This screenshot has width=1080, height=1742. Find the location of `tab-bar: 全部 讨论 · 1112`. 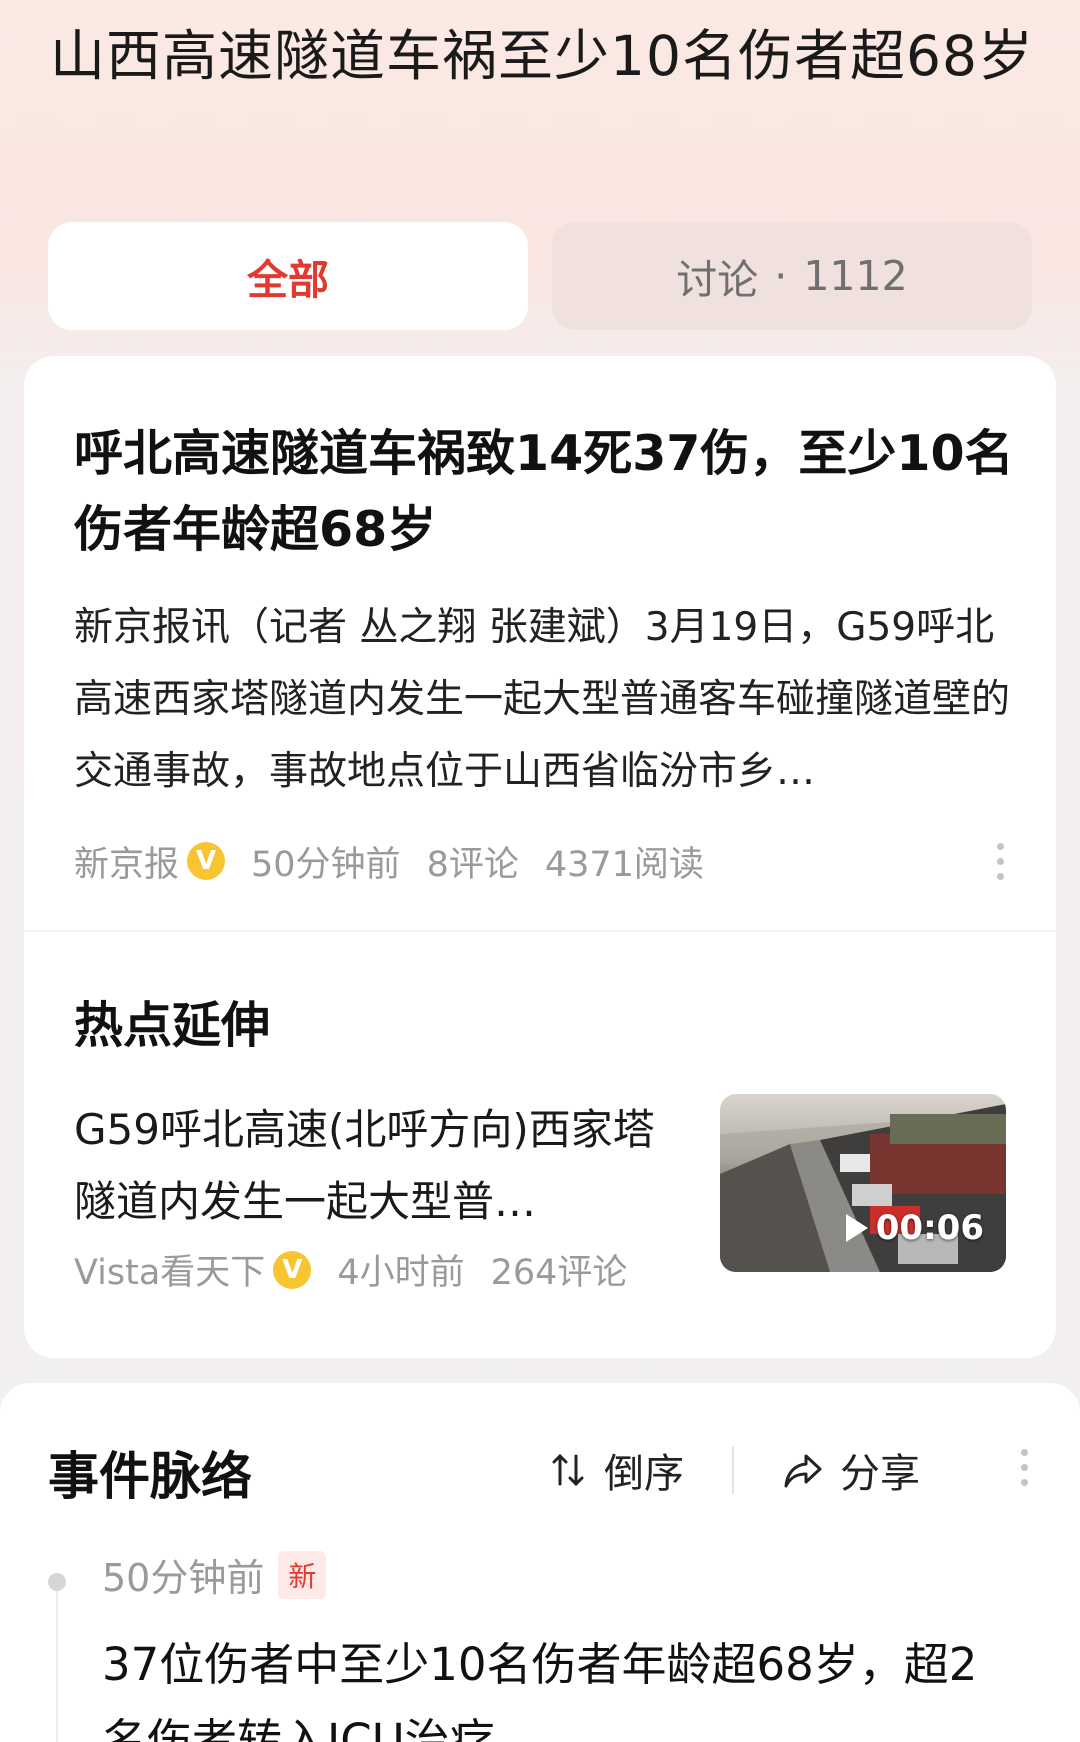

tab-bar: 全部 讨论 · 1112 is located at coordinates (540, 276).